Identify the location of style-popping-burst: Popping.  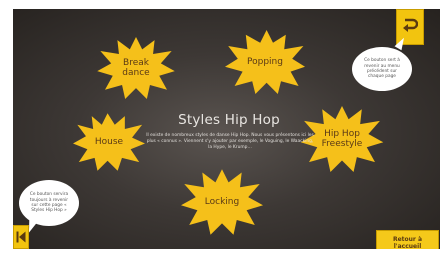
(265, 62).